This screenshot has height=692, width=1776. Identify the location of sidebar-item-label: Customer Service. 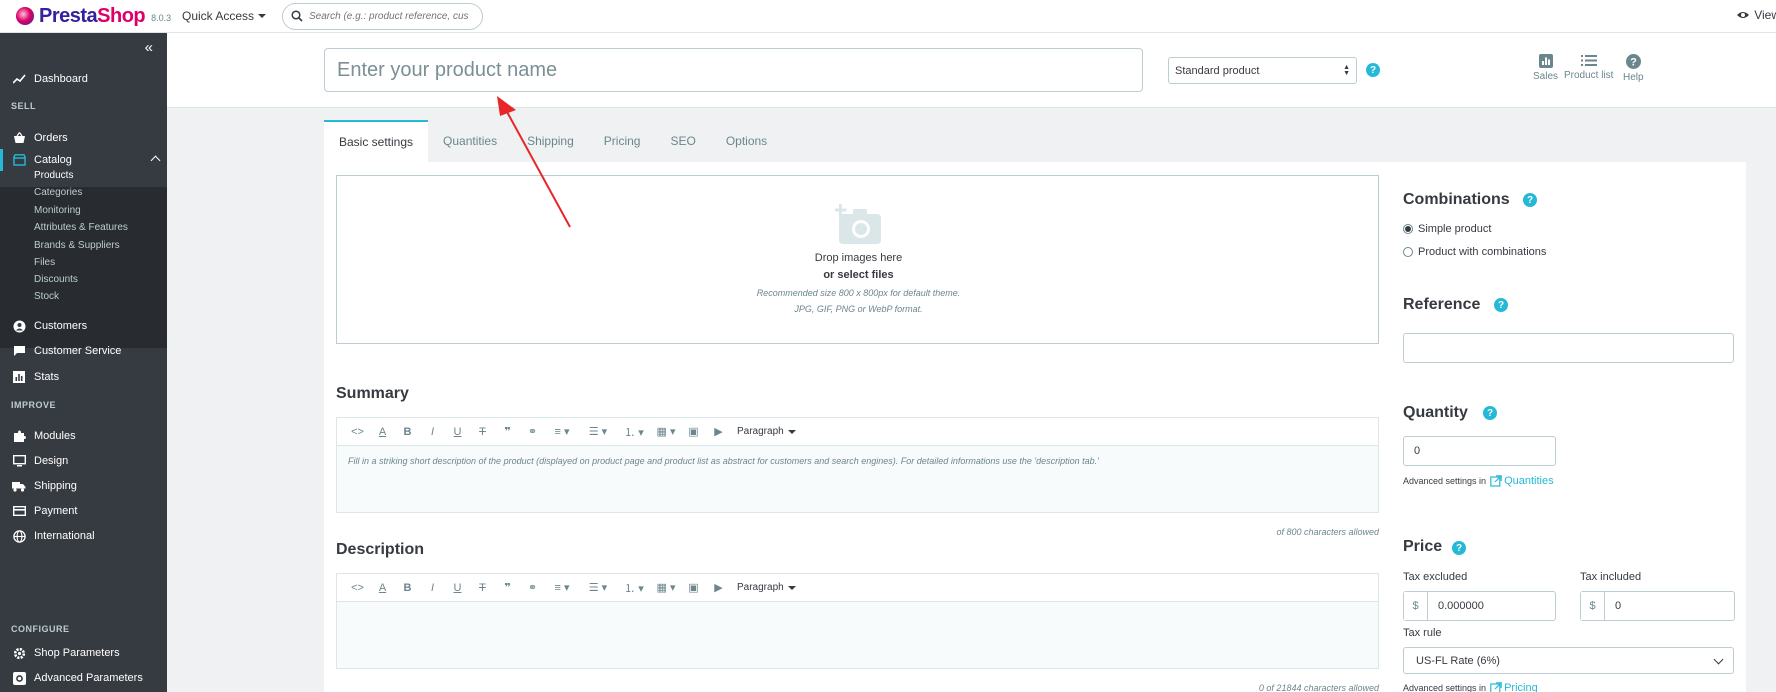
(78, 351).